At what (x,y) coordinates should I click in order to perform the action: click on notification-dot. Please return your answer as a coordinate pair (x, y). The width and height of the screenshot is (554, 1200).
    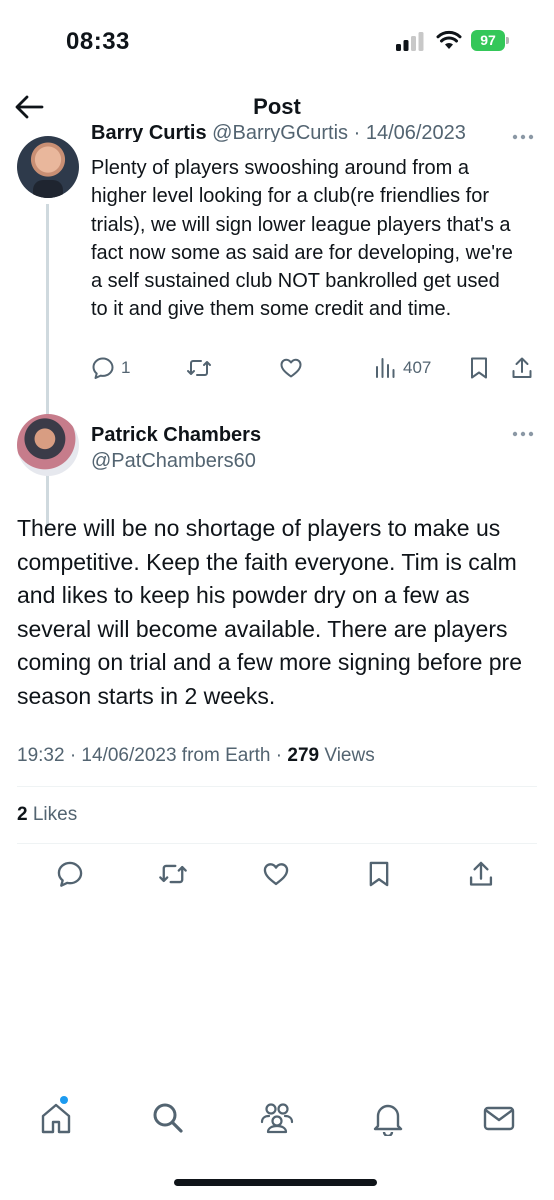
    Looking at the image, I should click on (64, 1100).